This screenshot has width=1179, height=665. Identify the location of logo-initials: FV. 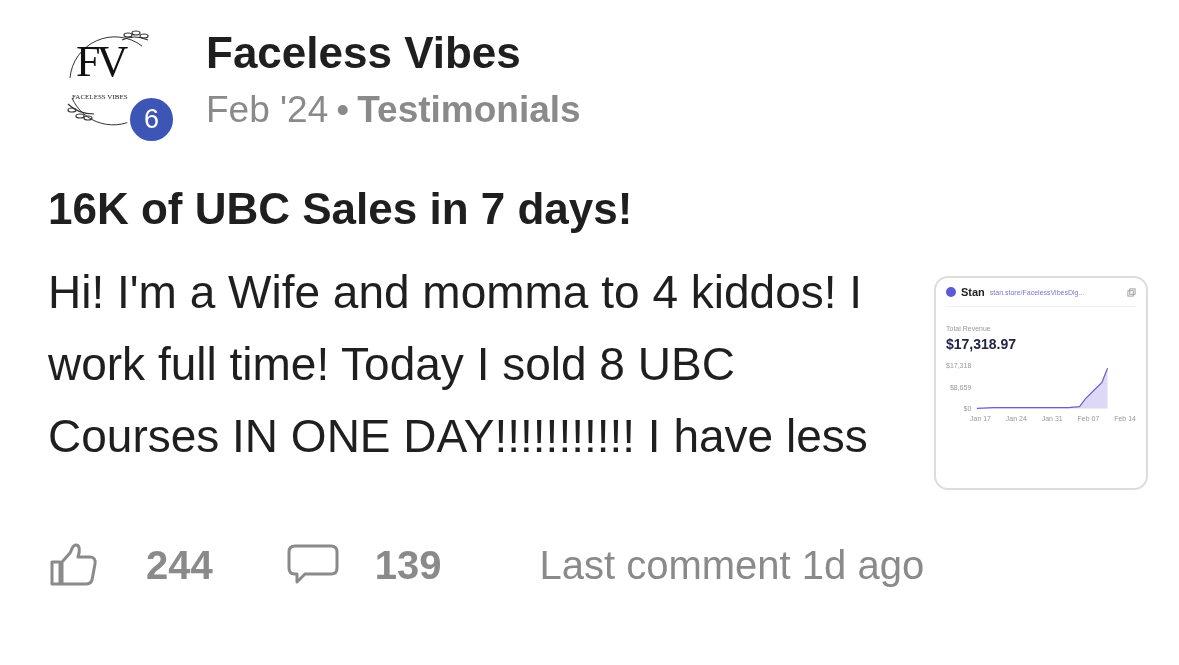
(100, 62).